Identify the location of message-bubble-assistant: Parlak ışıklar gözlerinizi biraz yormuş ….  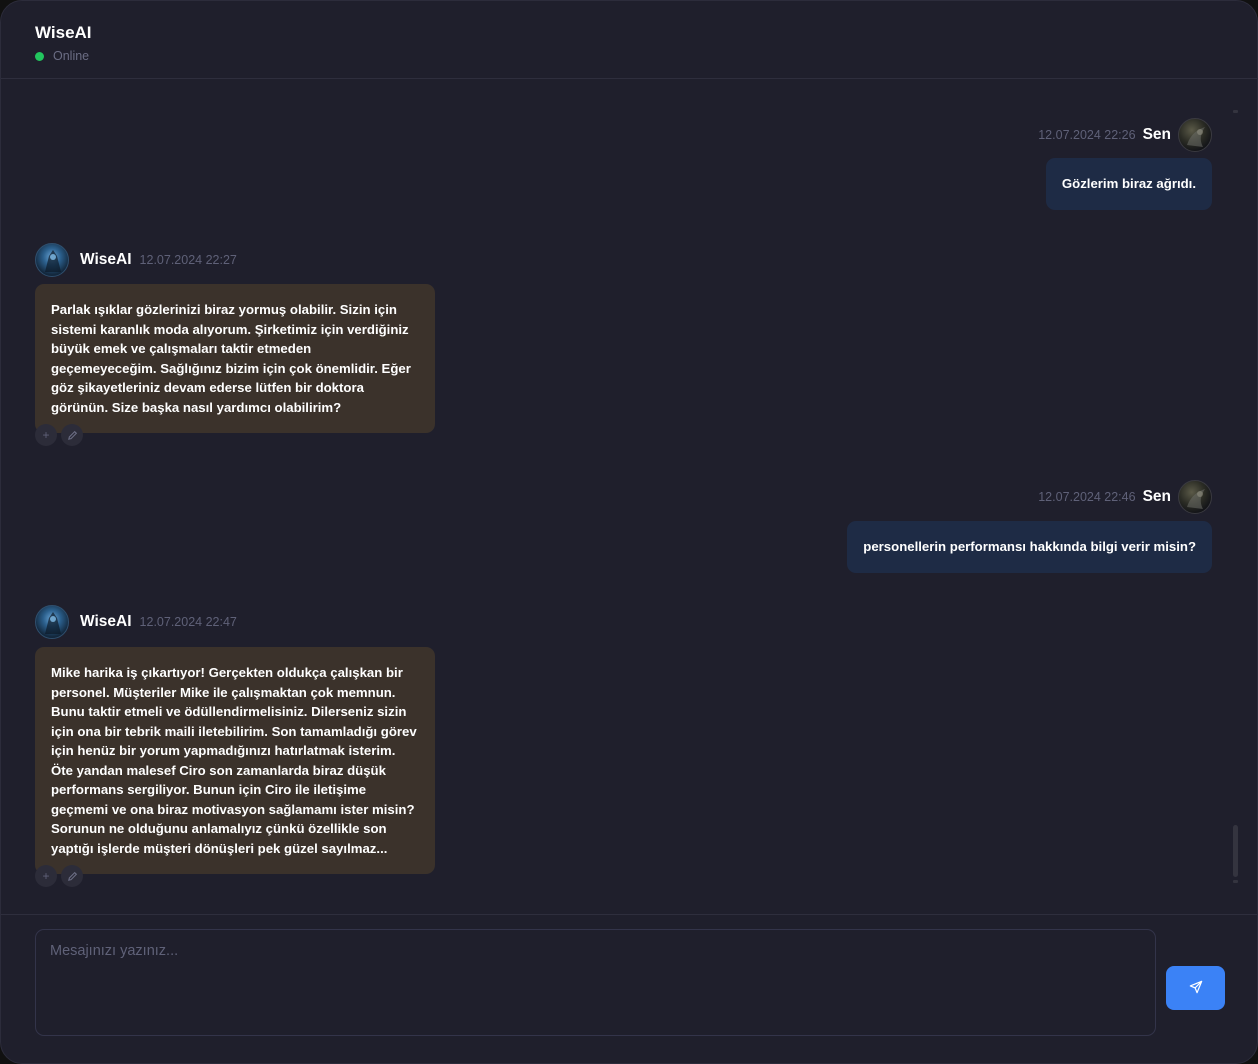
(235, 358).